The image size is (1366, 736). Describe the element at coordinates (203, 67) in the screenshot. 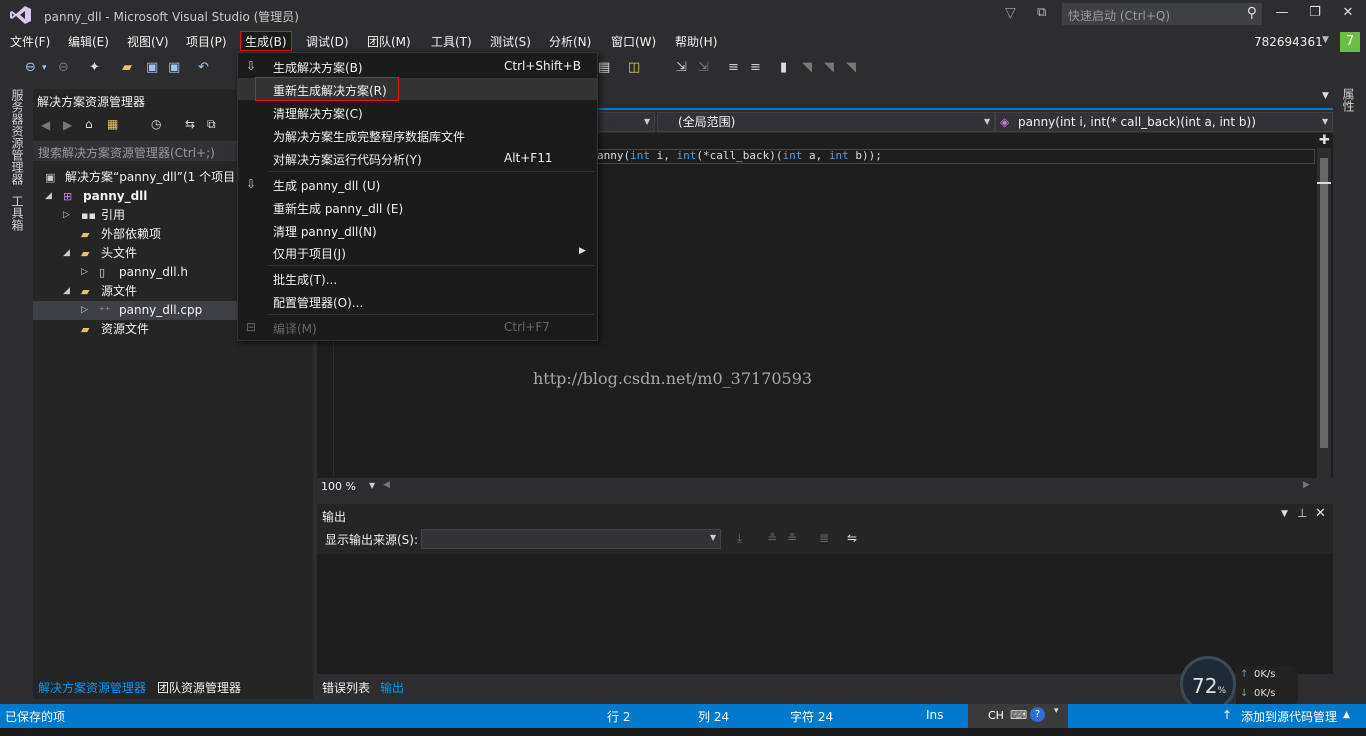

I see `undo-icon: ↶` at that location.